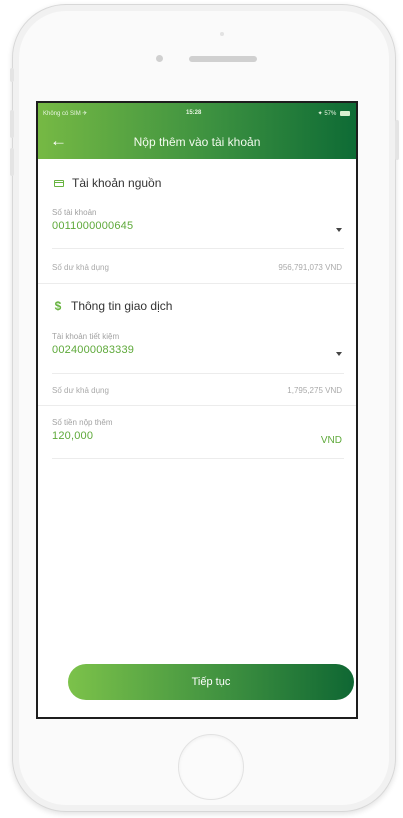 The image size is (403, 818). I want to click on source-account-value: 0011000000645, so click(93, 226).